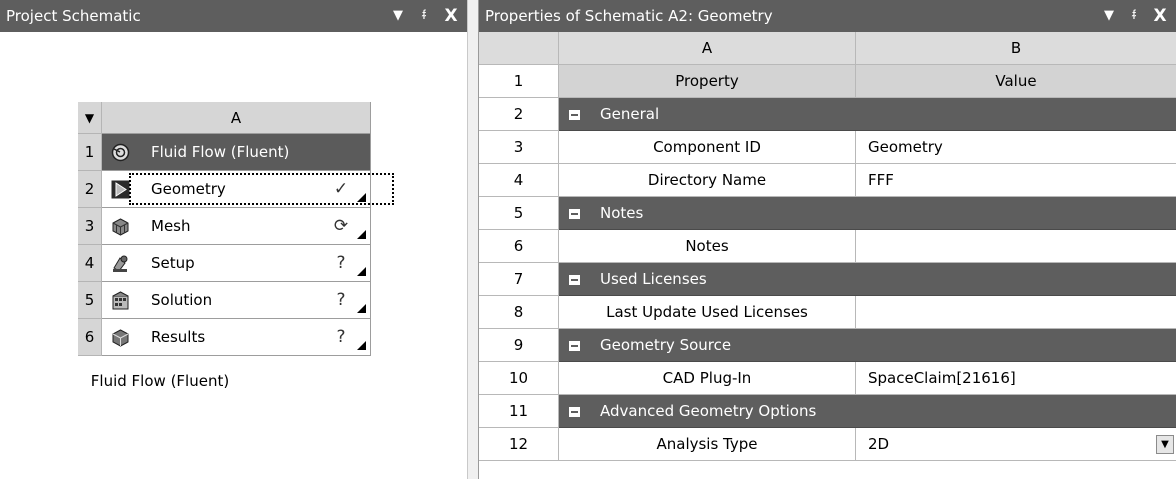 The image size is (1176, 479). I want to click on category-header: Notes, so click(867, 213).